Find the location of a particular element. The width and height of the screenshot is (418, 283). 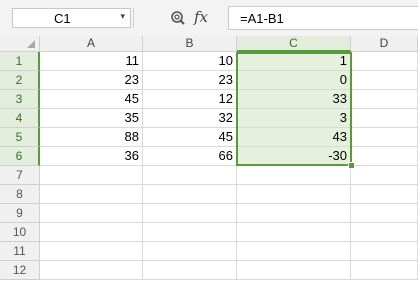

cell-b7 is located at coordinates (190, 175).